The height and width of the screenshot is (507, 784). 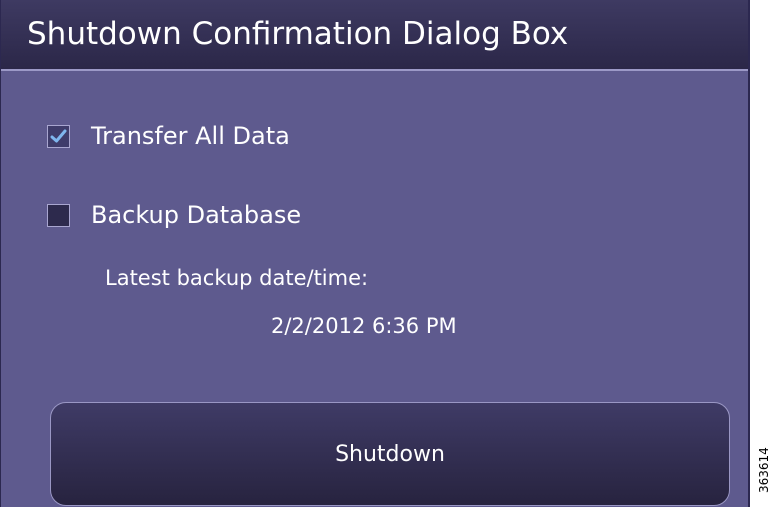 What do you see at coordinates (58, 215) in the screenshot?
I see `backup-database-checkbox` at bounding box center [58, 215].